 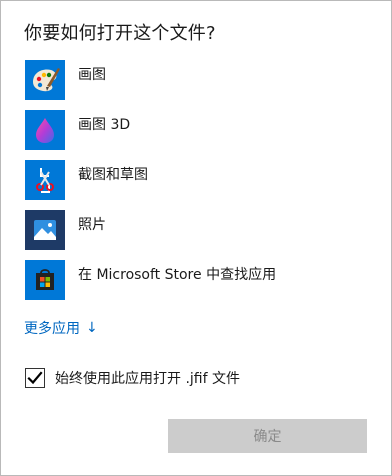 What do you see at coordinates (45, 180) in the screenshot?
I see `snip-sketch-icon` at bounding box center [45, 180].